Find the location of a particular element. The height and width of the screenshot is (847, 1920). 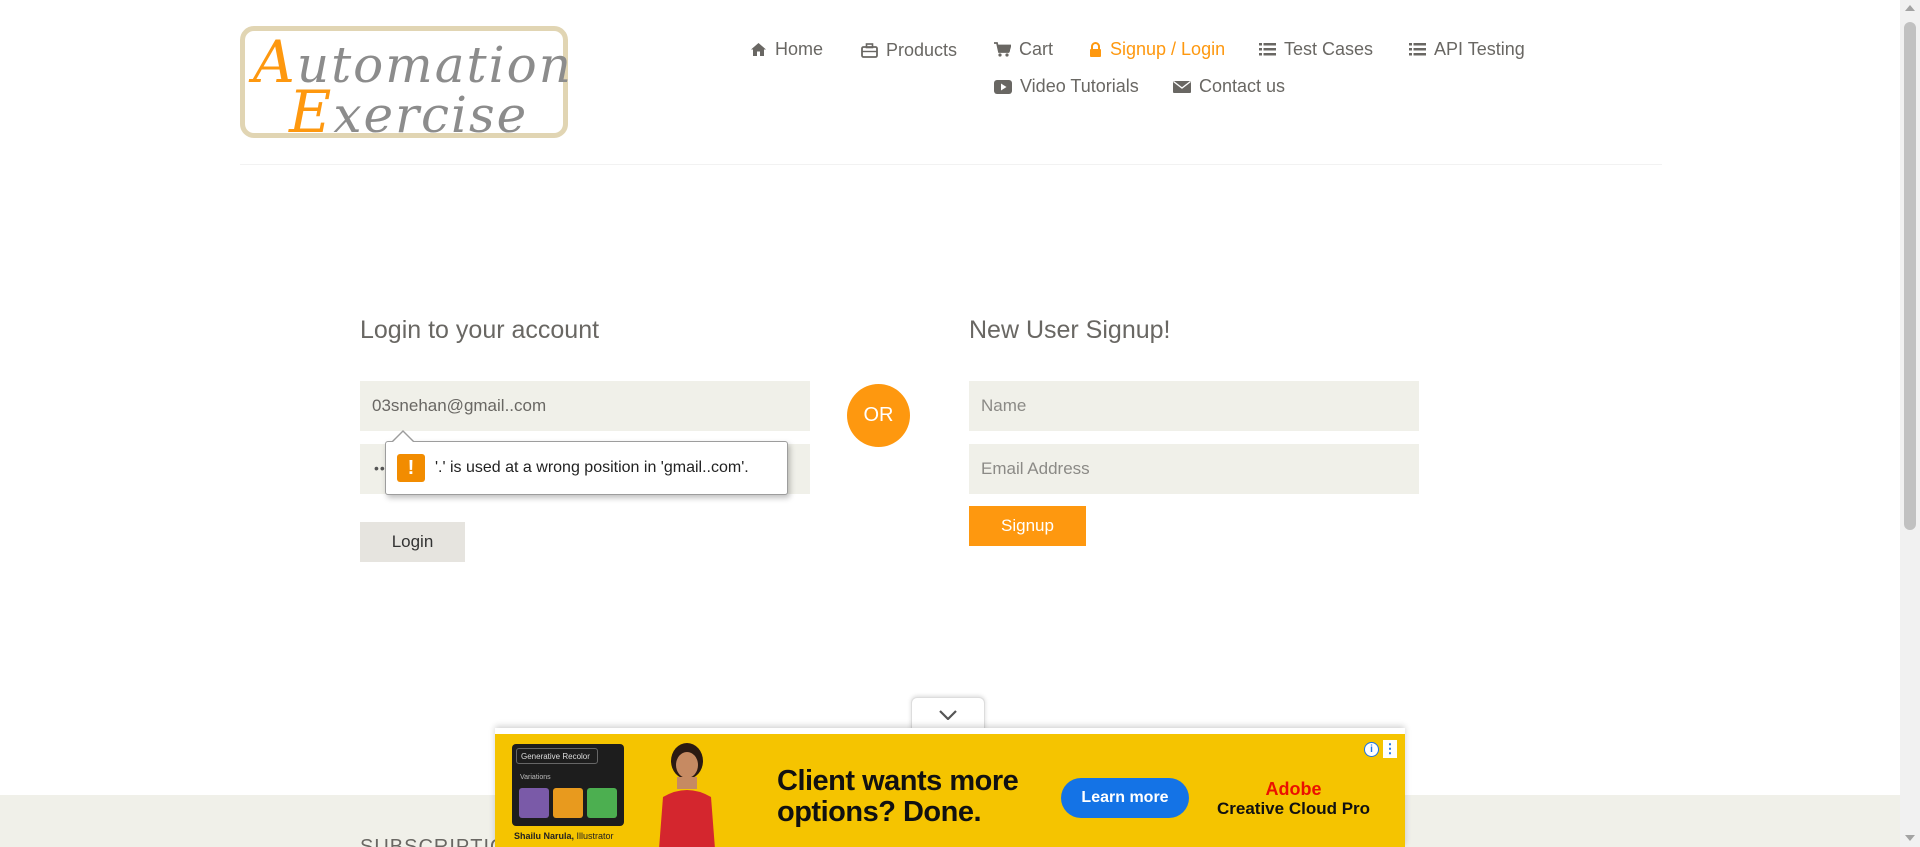

ad-product-panel: Generative Recolor Variations is located at coordinates (568, 785).